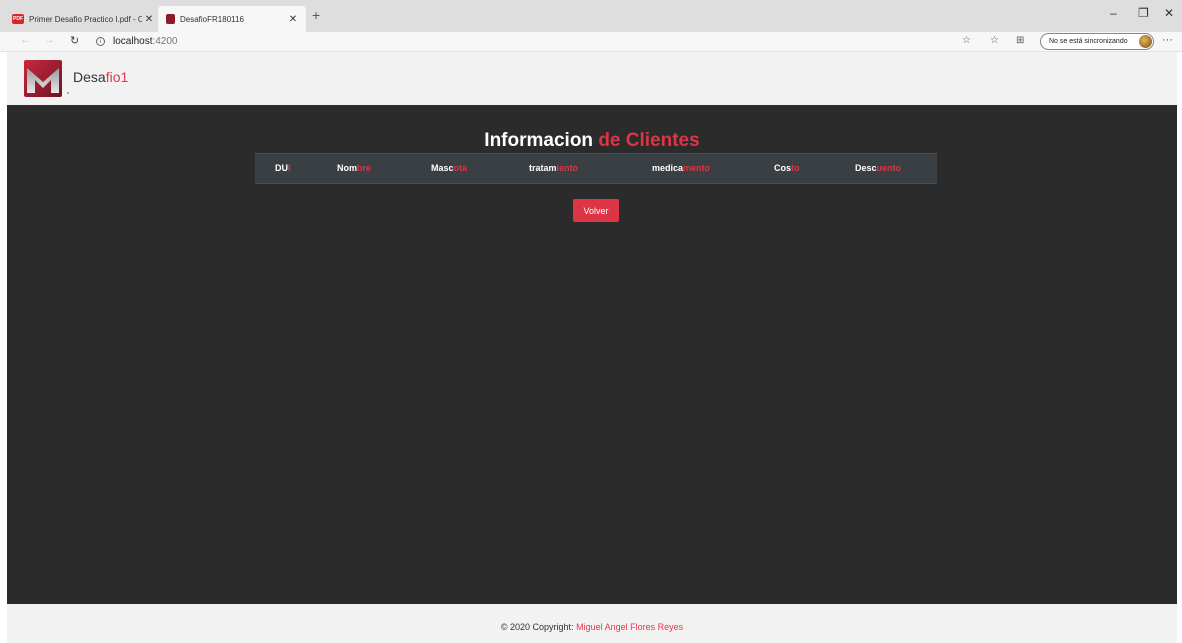 The image size is (1182, 643). I want to click on profile-avatar, so click(1145, 41).